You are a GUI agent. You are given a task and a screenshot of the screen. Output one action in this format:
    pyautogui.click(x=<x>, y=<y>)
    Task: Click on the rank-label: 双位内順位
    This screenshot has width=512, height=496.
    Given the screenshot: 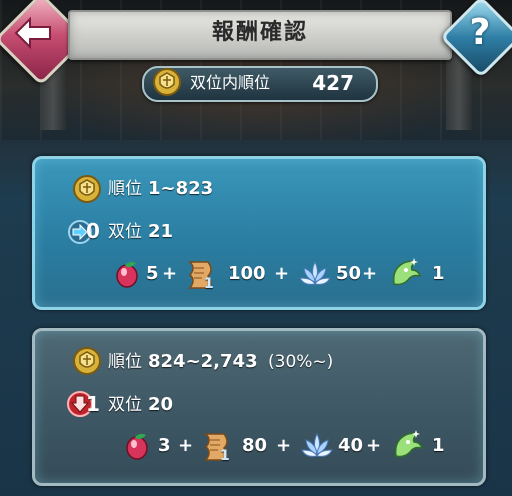 What is the action you would take?
    pyautogui.click(x=230, y=82)
    